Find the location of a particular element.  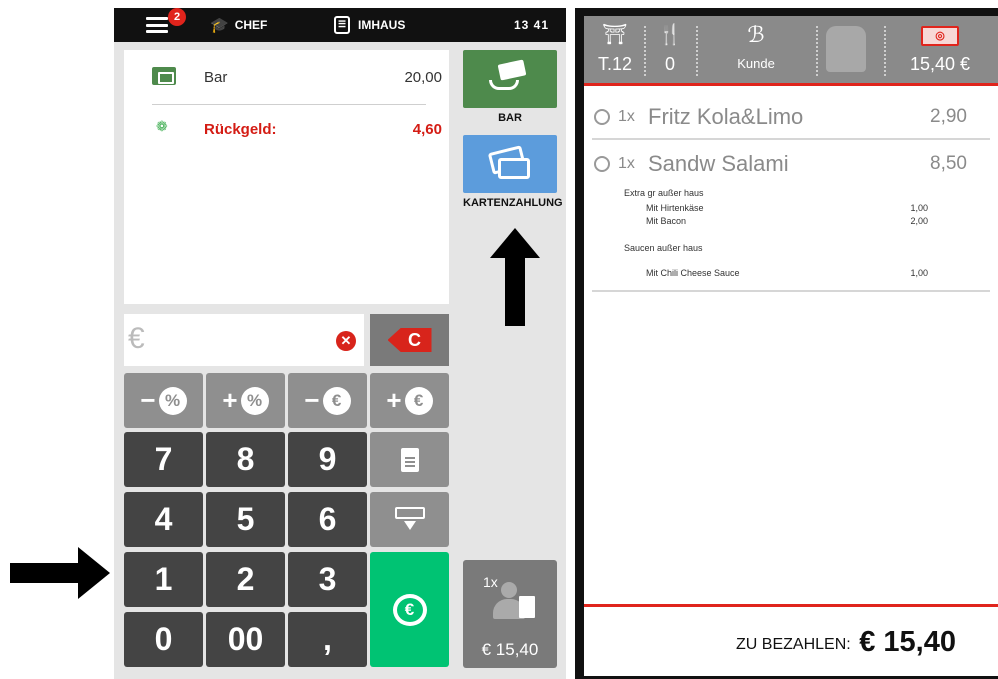

split-bill-button: 1x € 15,40 is located at coordinates (510, 614).